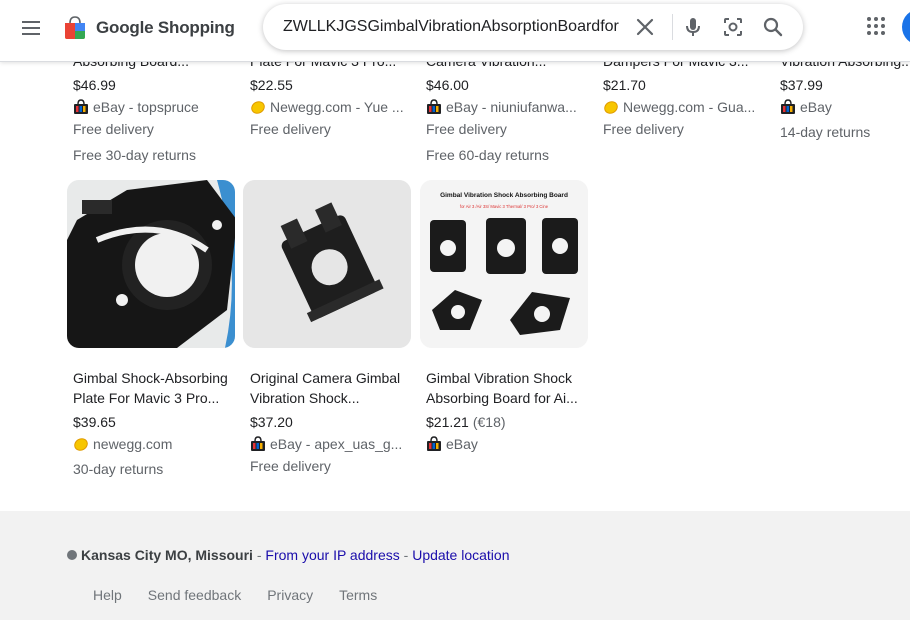 This screenshot has width=910, height=620. What do you see at coordinates (906, 27) in the screenshot?
I see `account-avatar` at bounding box center [906, 27].